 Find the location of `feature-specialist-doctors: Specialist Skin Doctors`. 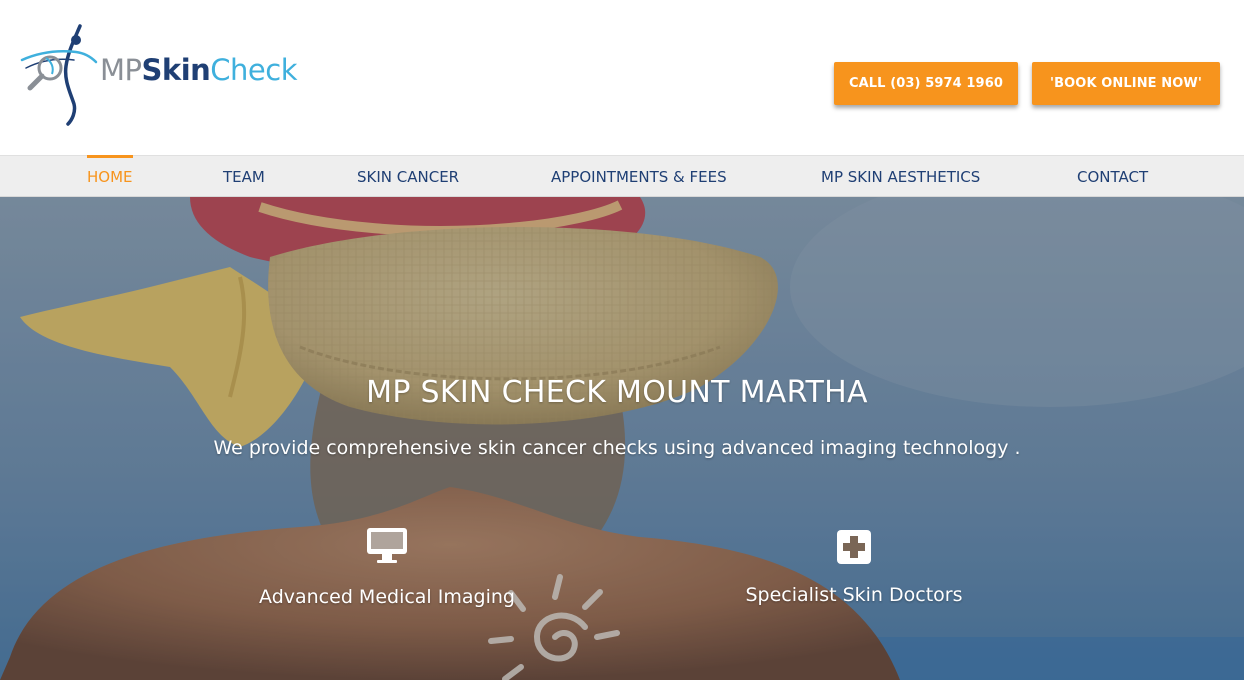

feature-specialist-doctors: Specialist Skin Doctors is located at coordinates (854, 568).